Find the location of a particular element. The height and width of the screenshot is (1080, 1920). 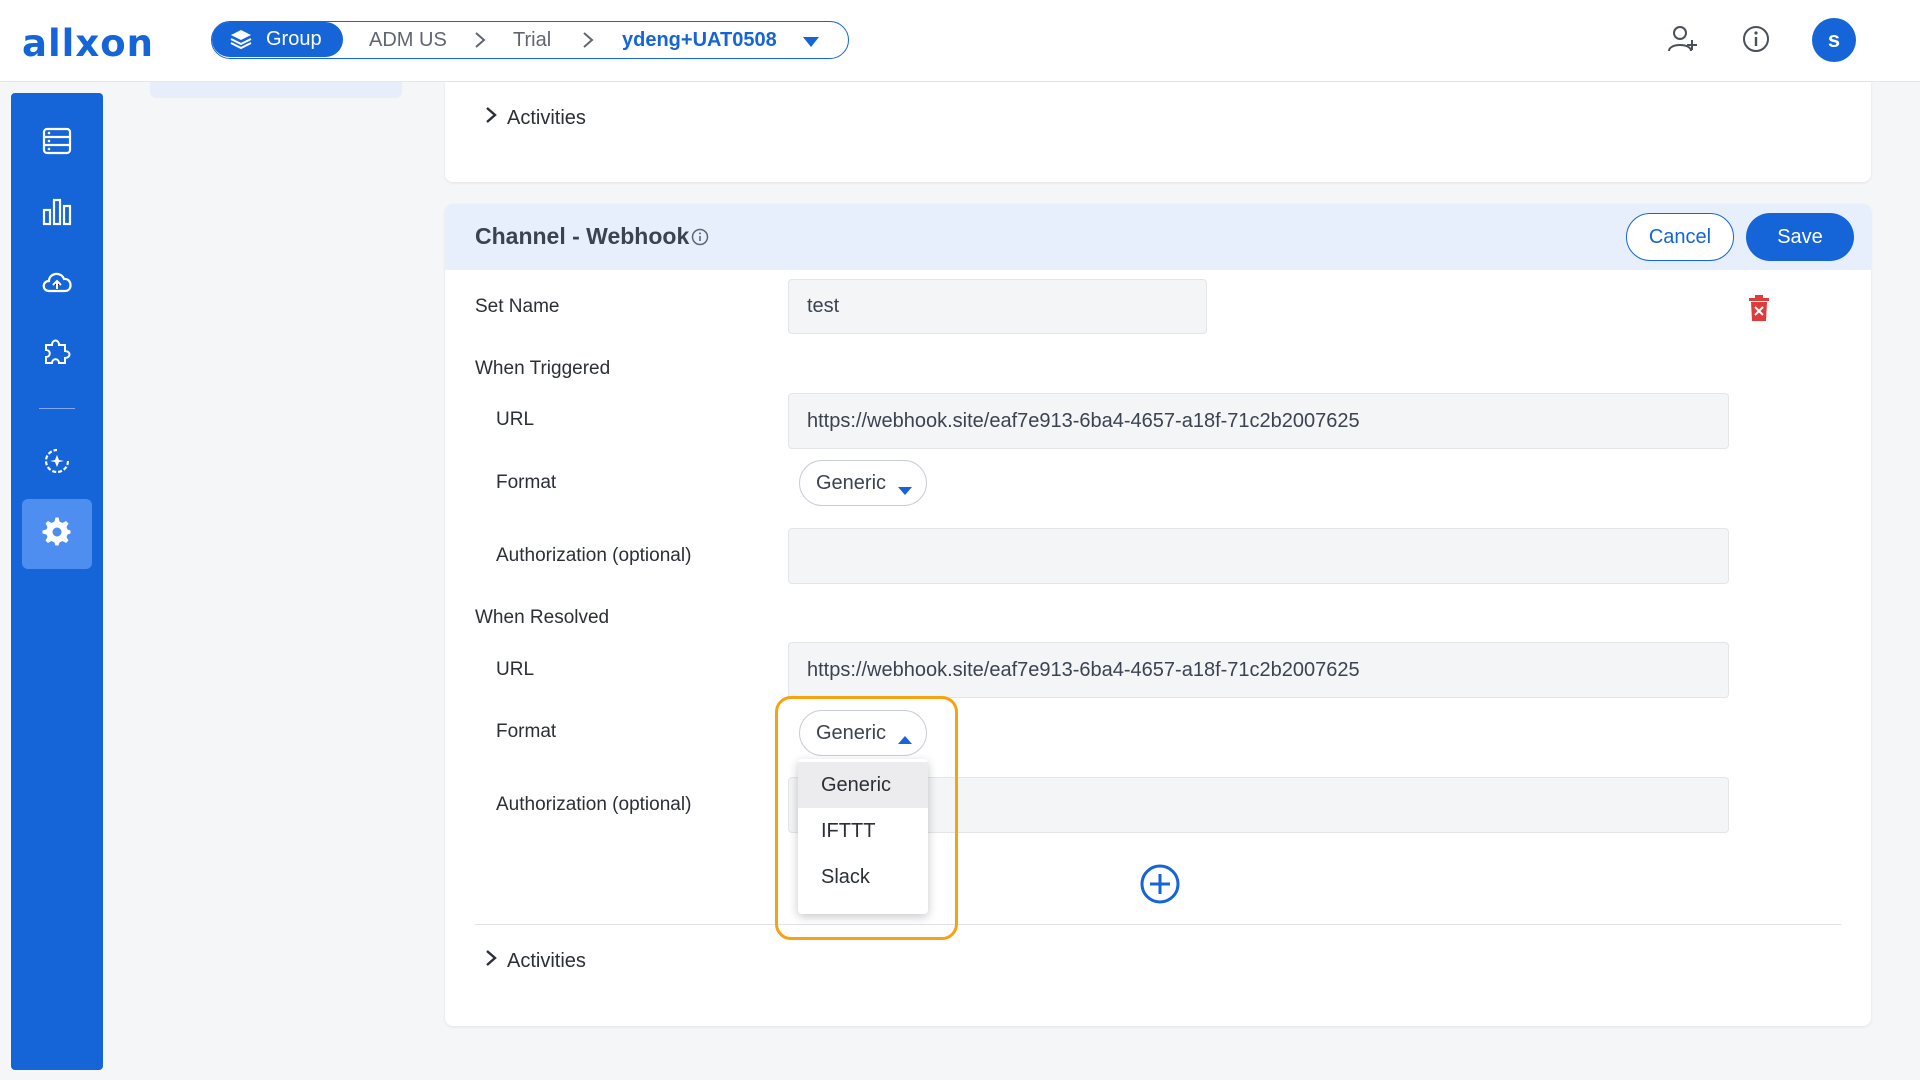

trash-icon is located at coordinates (1759, 310).